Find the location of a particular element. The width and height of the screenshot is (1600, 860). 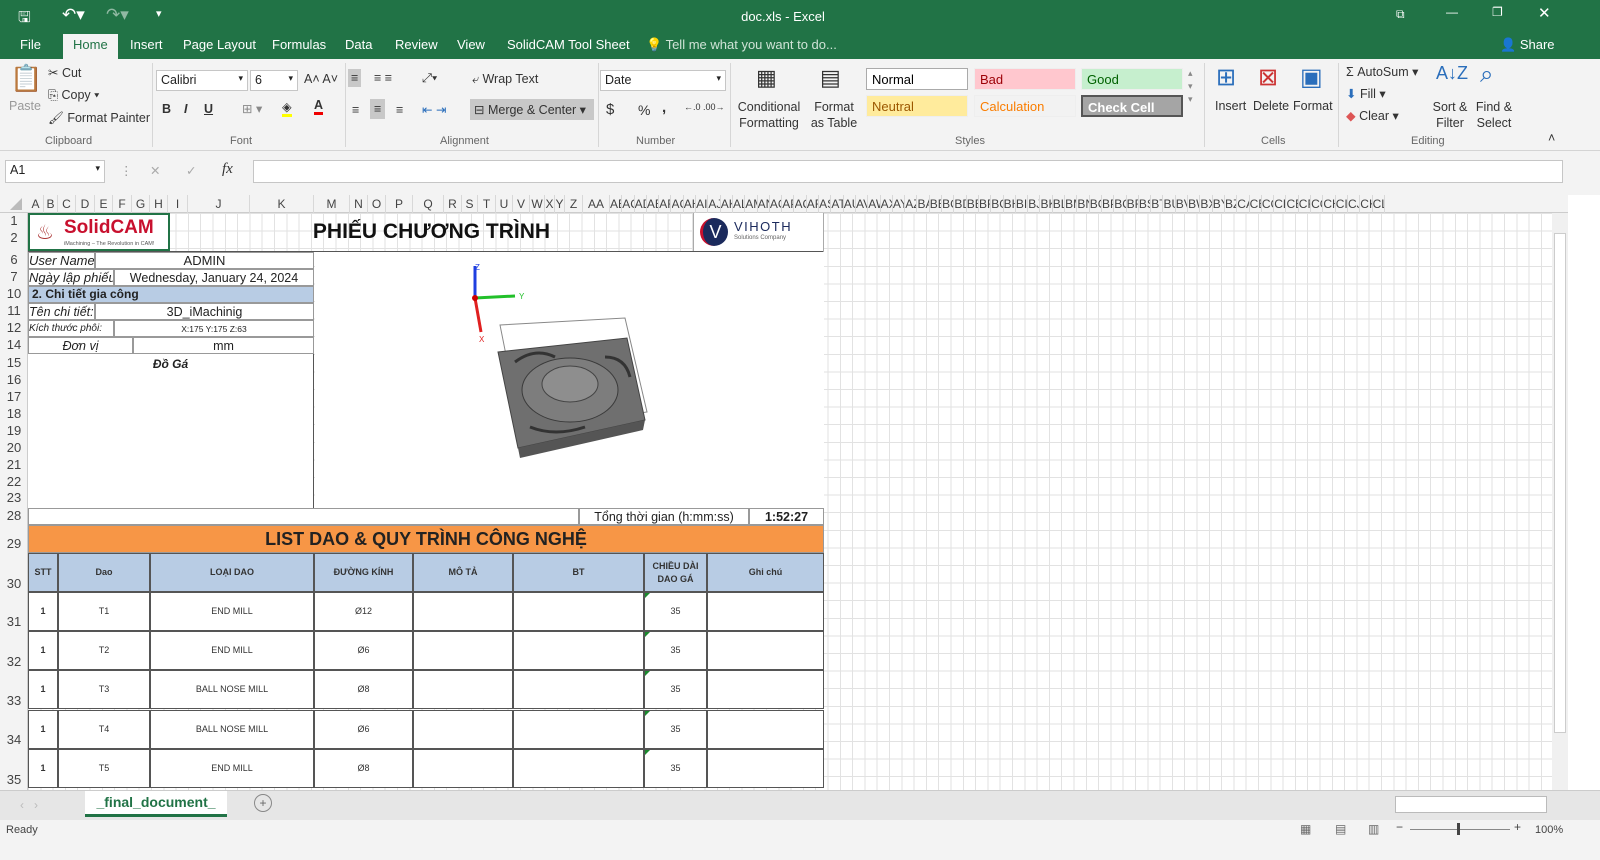

add-sheet-button: + is located at coordinates (263, 803).